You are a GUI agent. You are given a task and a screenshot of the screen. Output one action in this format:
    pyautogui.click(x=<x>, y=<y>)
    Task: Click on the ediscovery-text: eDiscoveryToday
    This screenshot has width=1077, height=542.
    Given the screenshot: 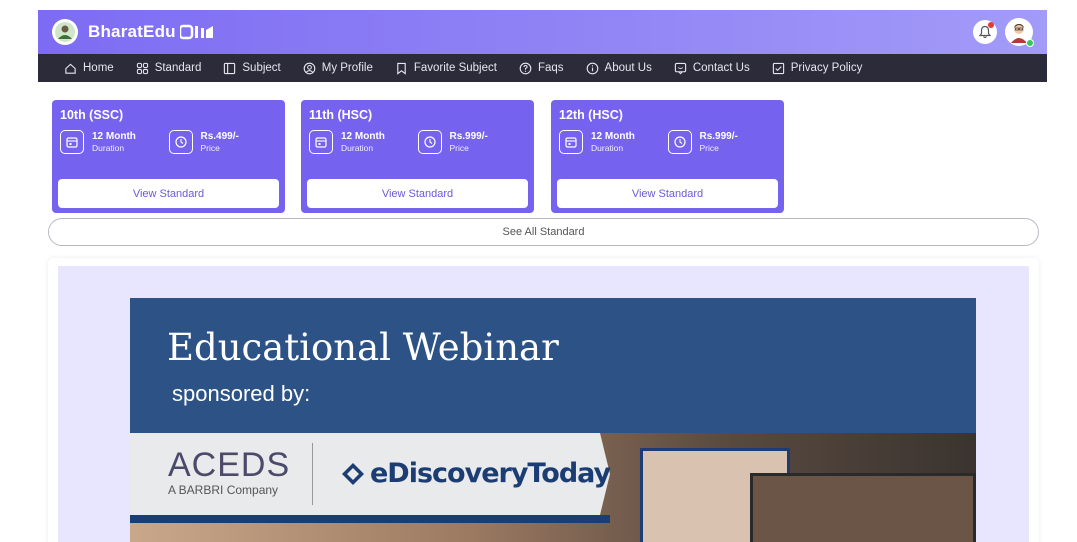 What is the action you would take?
    pyautogui.click(x=490, y=473)
    